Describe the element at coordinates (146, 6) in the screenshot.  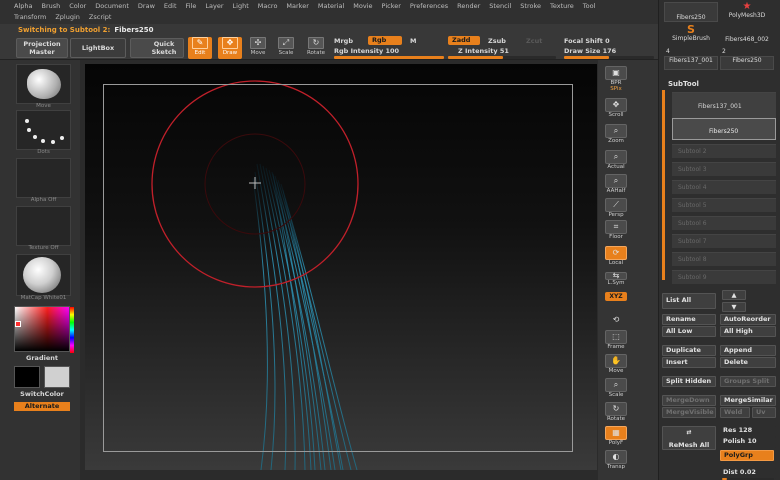
I see `menu-draw: Draw` at that location.